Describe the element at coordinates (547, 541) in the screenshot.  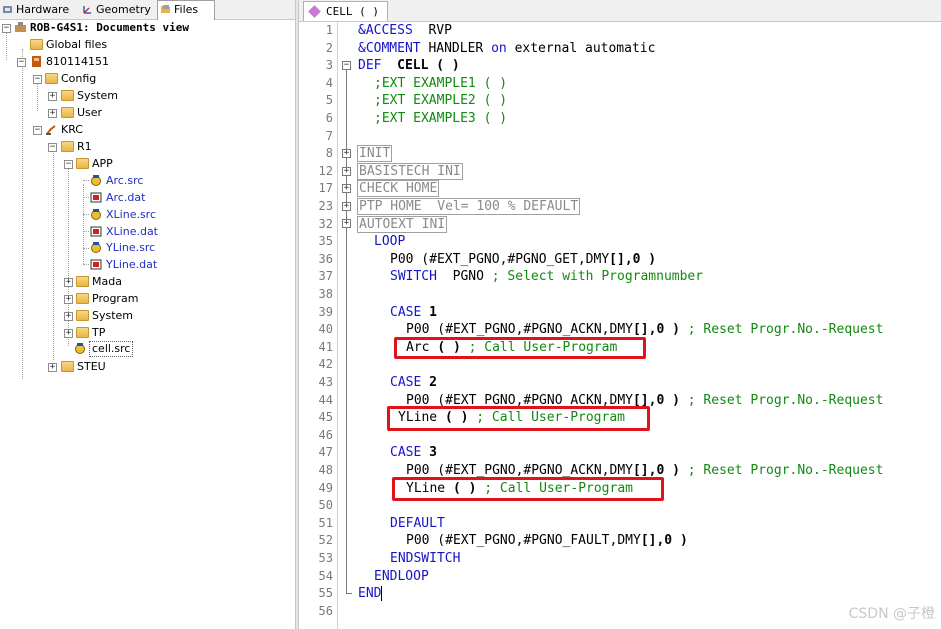
I see `code-line: P00 (#EXT_PGNO,#PGNO_FAULT,DMY[],0 )` at that location.